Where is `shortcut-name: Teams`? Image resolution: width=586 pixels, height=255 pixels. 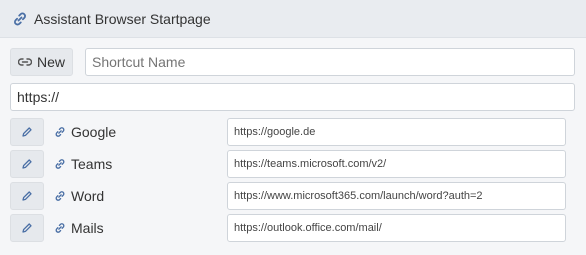 shortcut-name: Teams is located at coordinates (92, 164).